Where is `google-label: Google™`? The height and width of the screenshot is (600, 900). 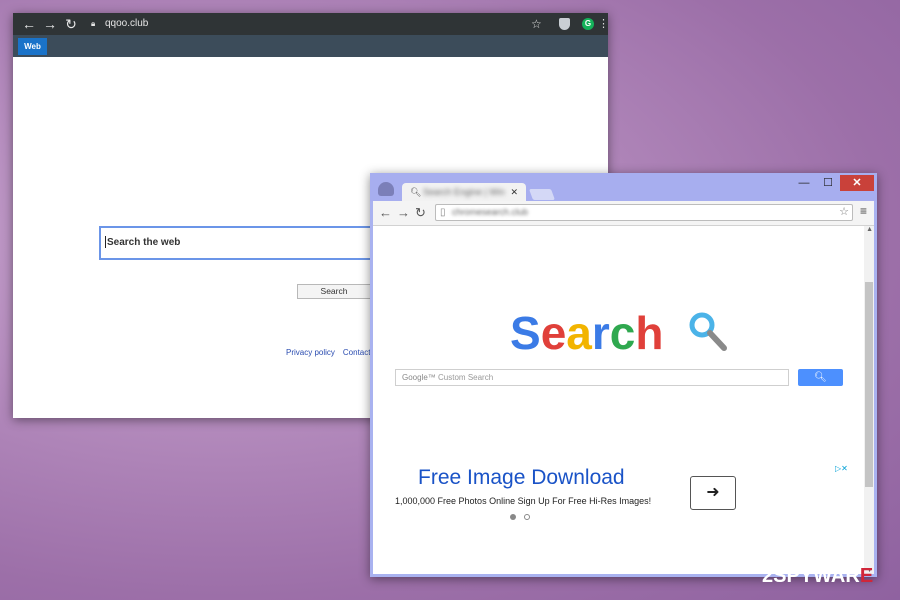
google-label: Google™ is located at coordinates (419, 377).